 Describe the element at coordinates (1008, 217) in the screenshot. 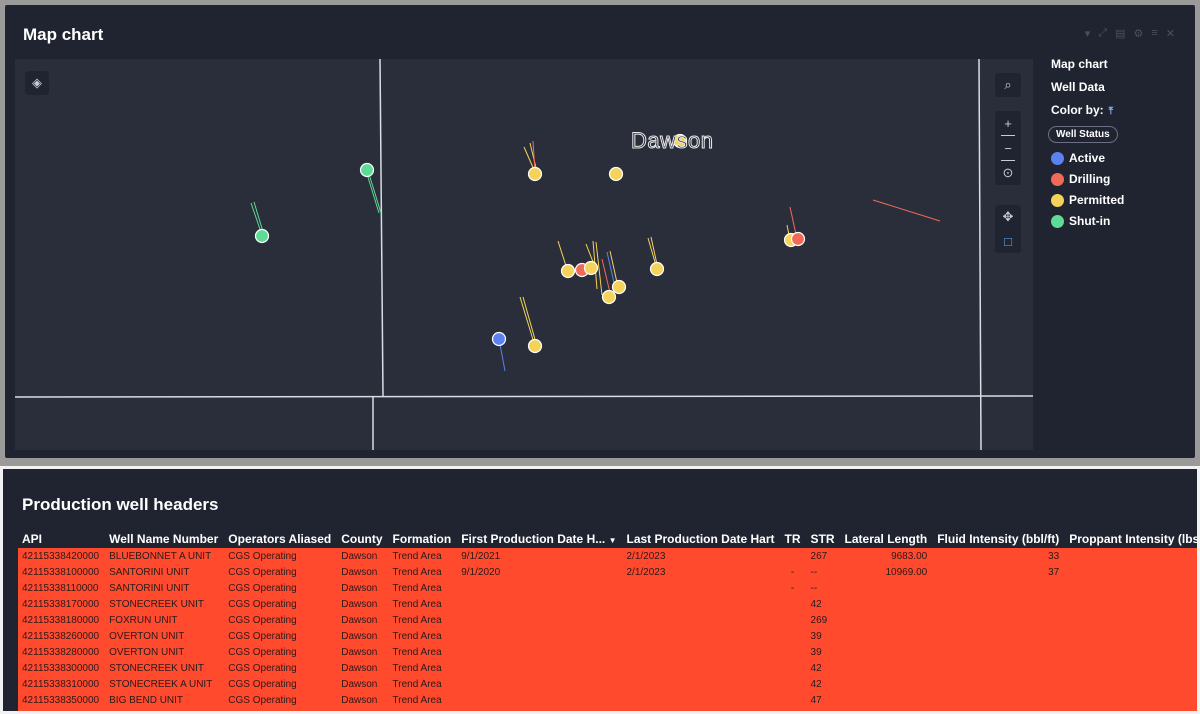

I see `pan-icon: ✥` at that location.